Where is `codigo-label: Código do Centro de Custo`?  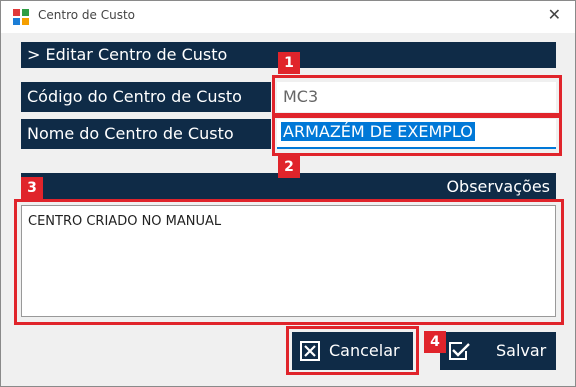 codigo-label: Código do Centro de Custo is located at coordinates (134, 96).